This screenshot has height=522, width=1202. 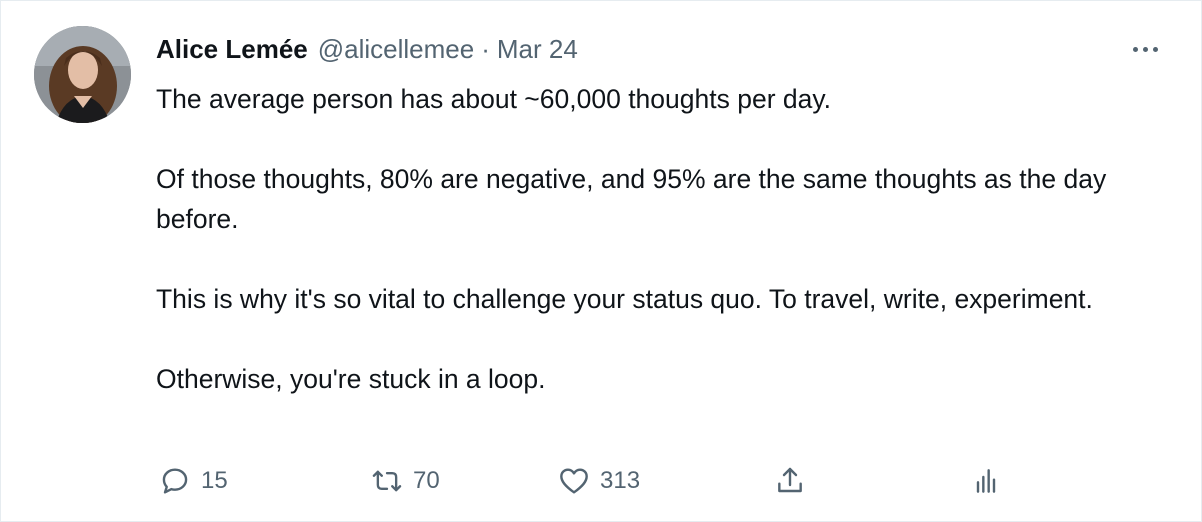 I want to click on like-button: 313, so click(x=598, y=481).